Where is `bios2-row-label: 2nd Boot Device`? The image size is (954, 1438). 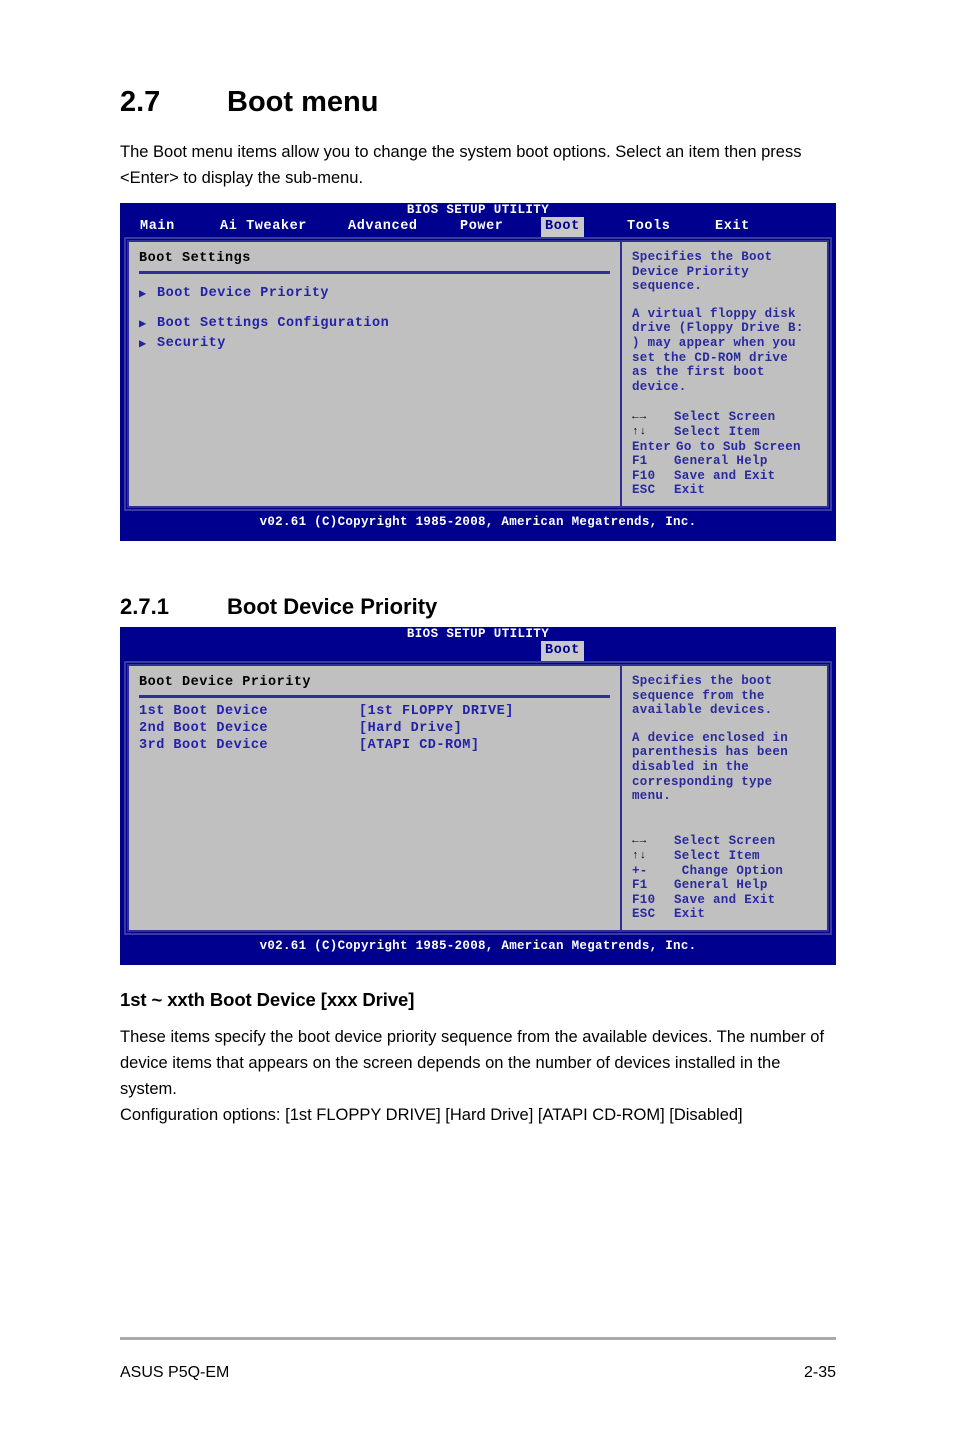 bios2-row-label: 2nd Boot Device is located at coordinates (204, 728).